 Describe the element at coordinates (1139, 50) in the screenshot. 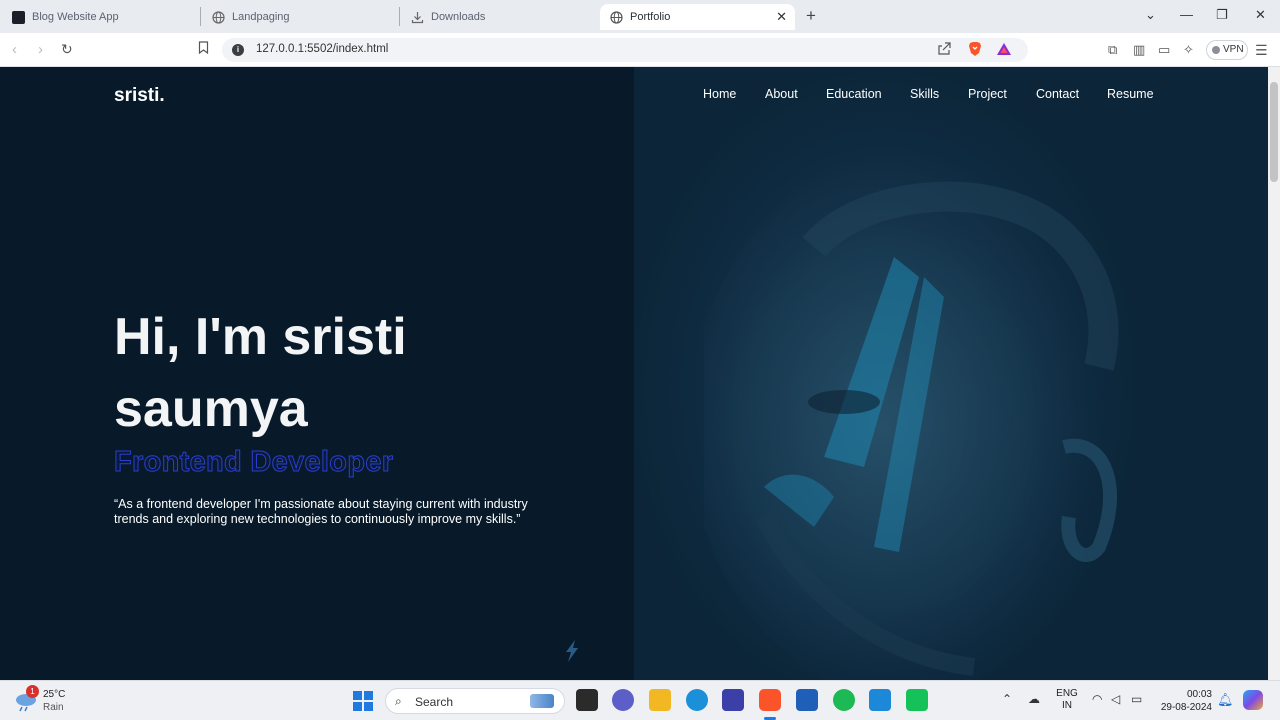

I see `sidebar-icon: ▥` at that location.